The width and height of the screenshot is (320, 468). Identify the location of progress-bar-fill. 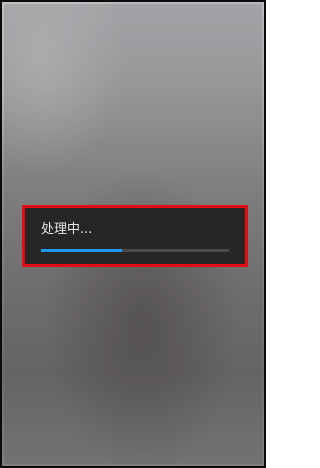
(81, 250).